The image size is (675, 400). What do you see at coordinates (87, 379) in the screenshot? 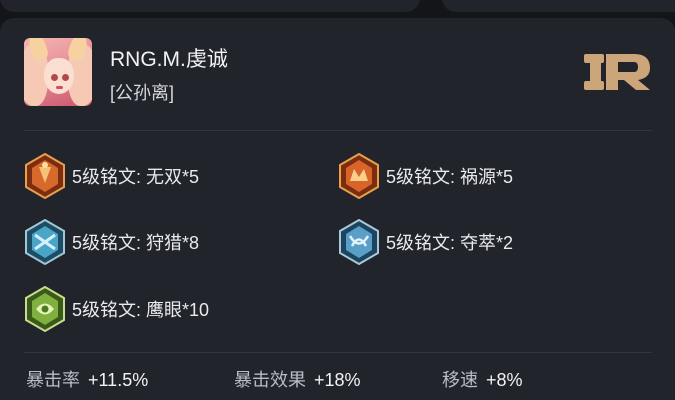
I see `stat-item: 暴击率 +11.5%` at bounding box center [87, 379].